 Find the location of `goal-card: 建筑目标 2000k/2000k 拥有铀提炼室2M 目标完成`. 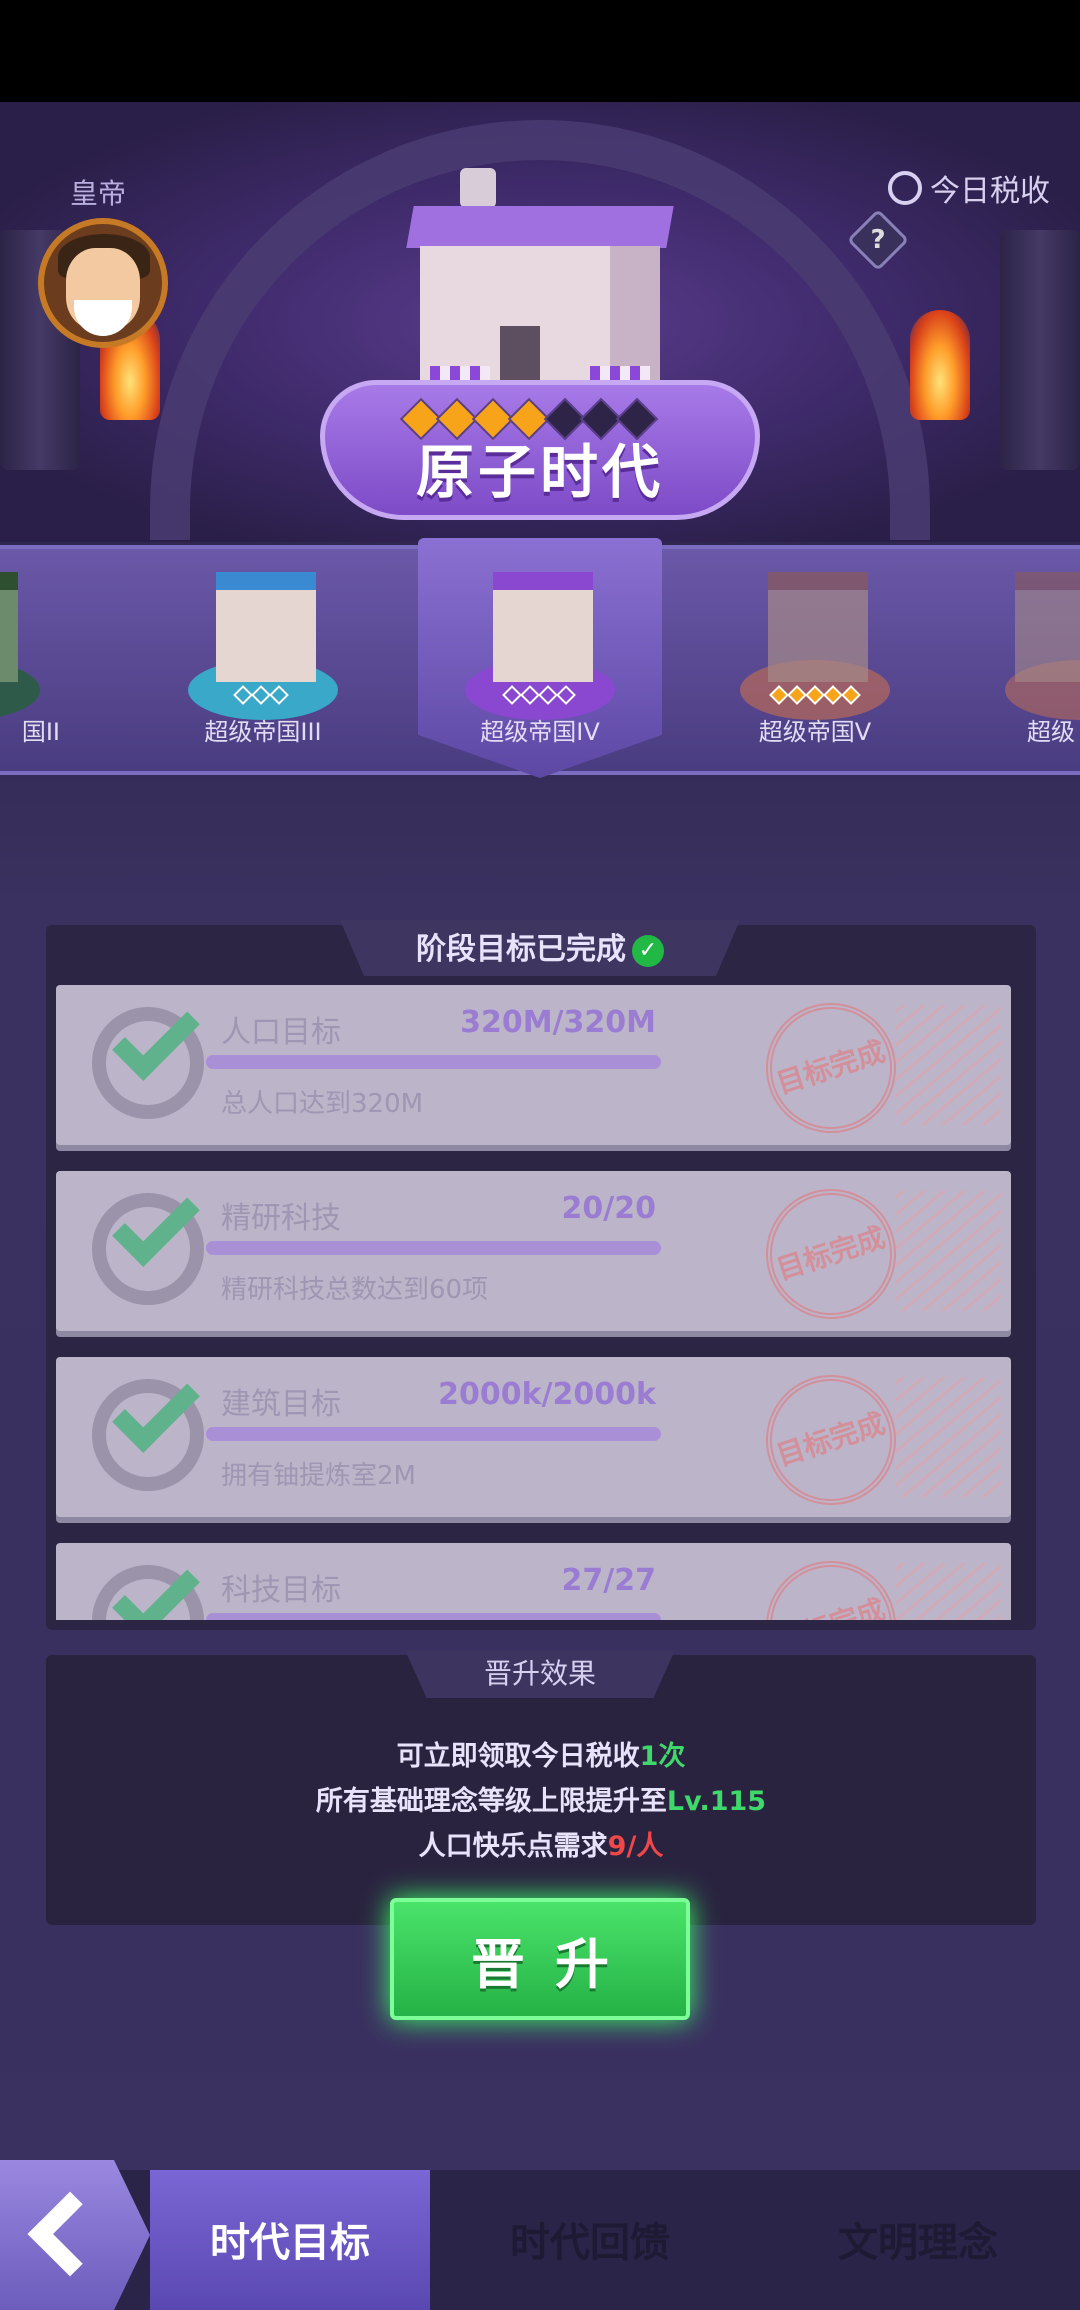

goal-card: 建筑目标 2000k/2000k 拥有铀提炼室2M 目标完成 is located at coordinates (533, 1439).